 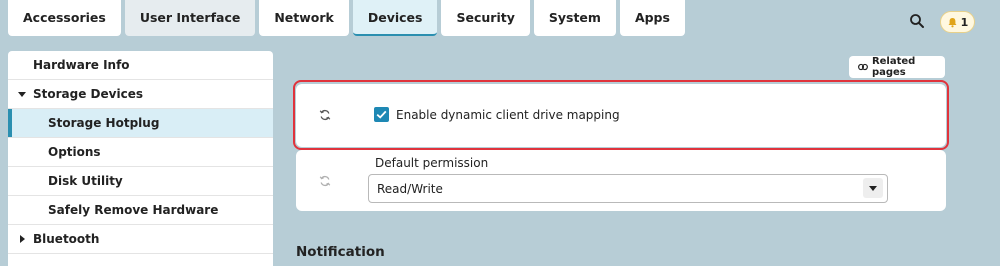 What do you see at coordinates (140, 181) in the screenshot?
I see `sidebar-item-disk-utility: Disk Utility` at bounding box center [140, 181].